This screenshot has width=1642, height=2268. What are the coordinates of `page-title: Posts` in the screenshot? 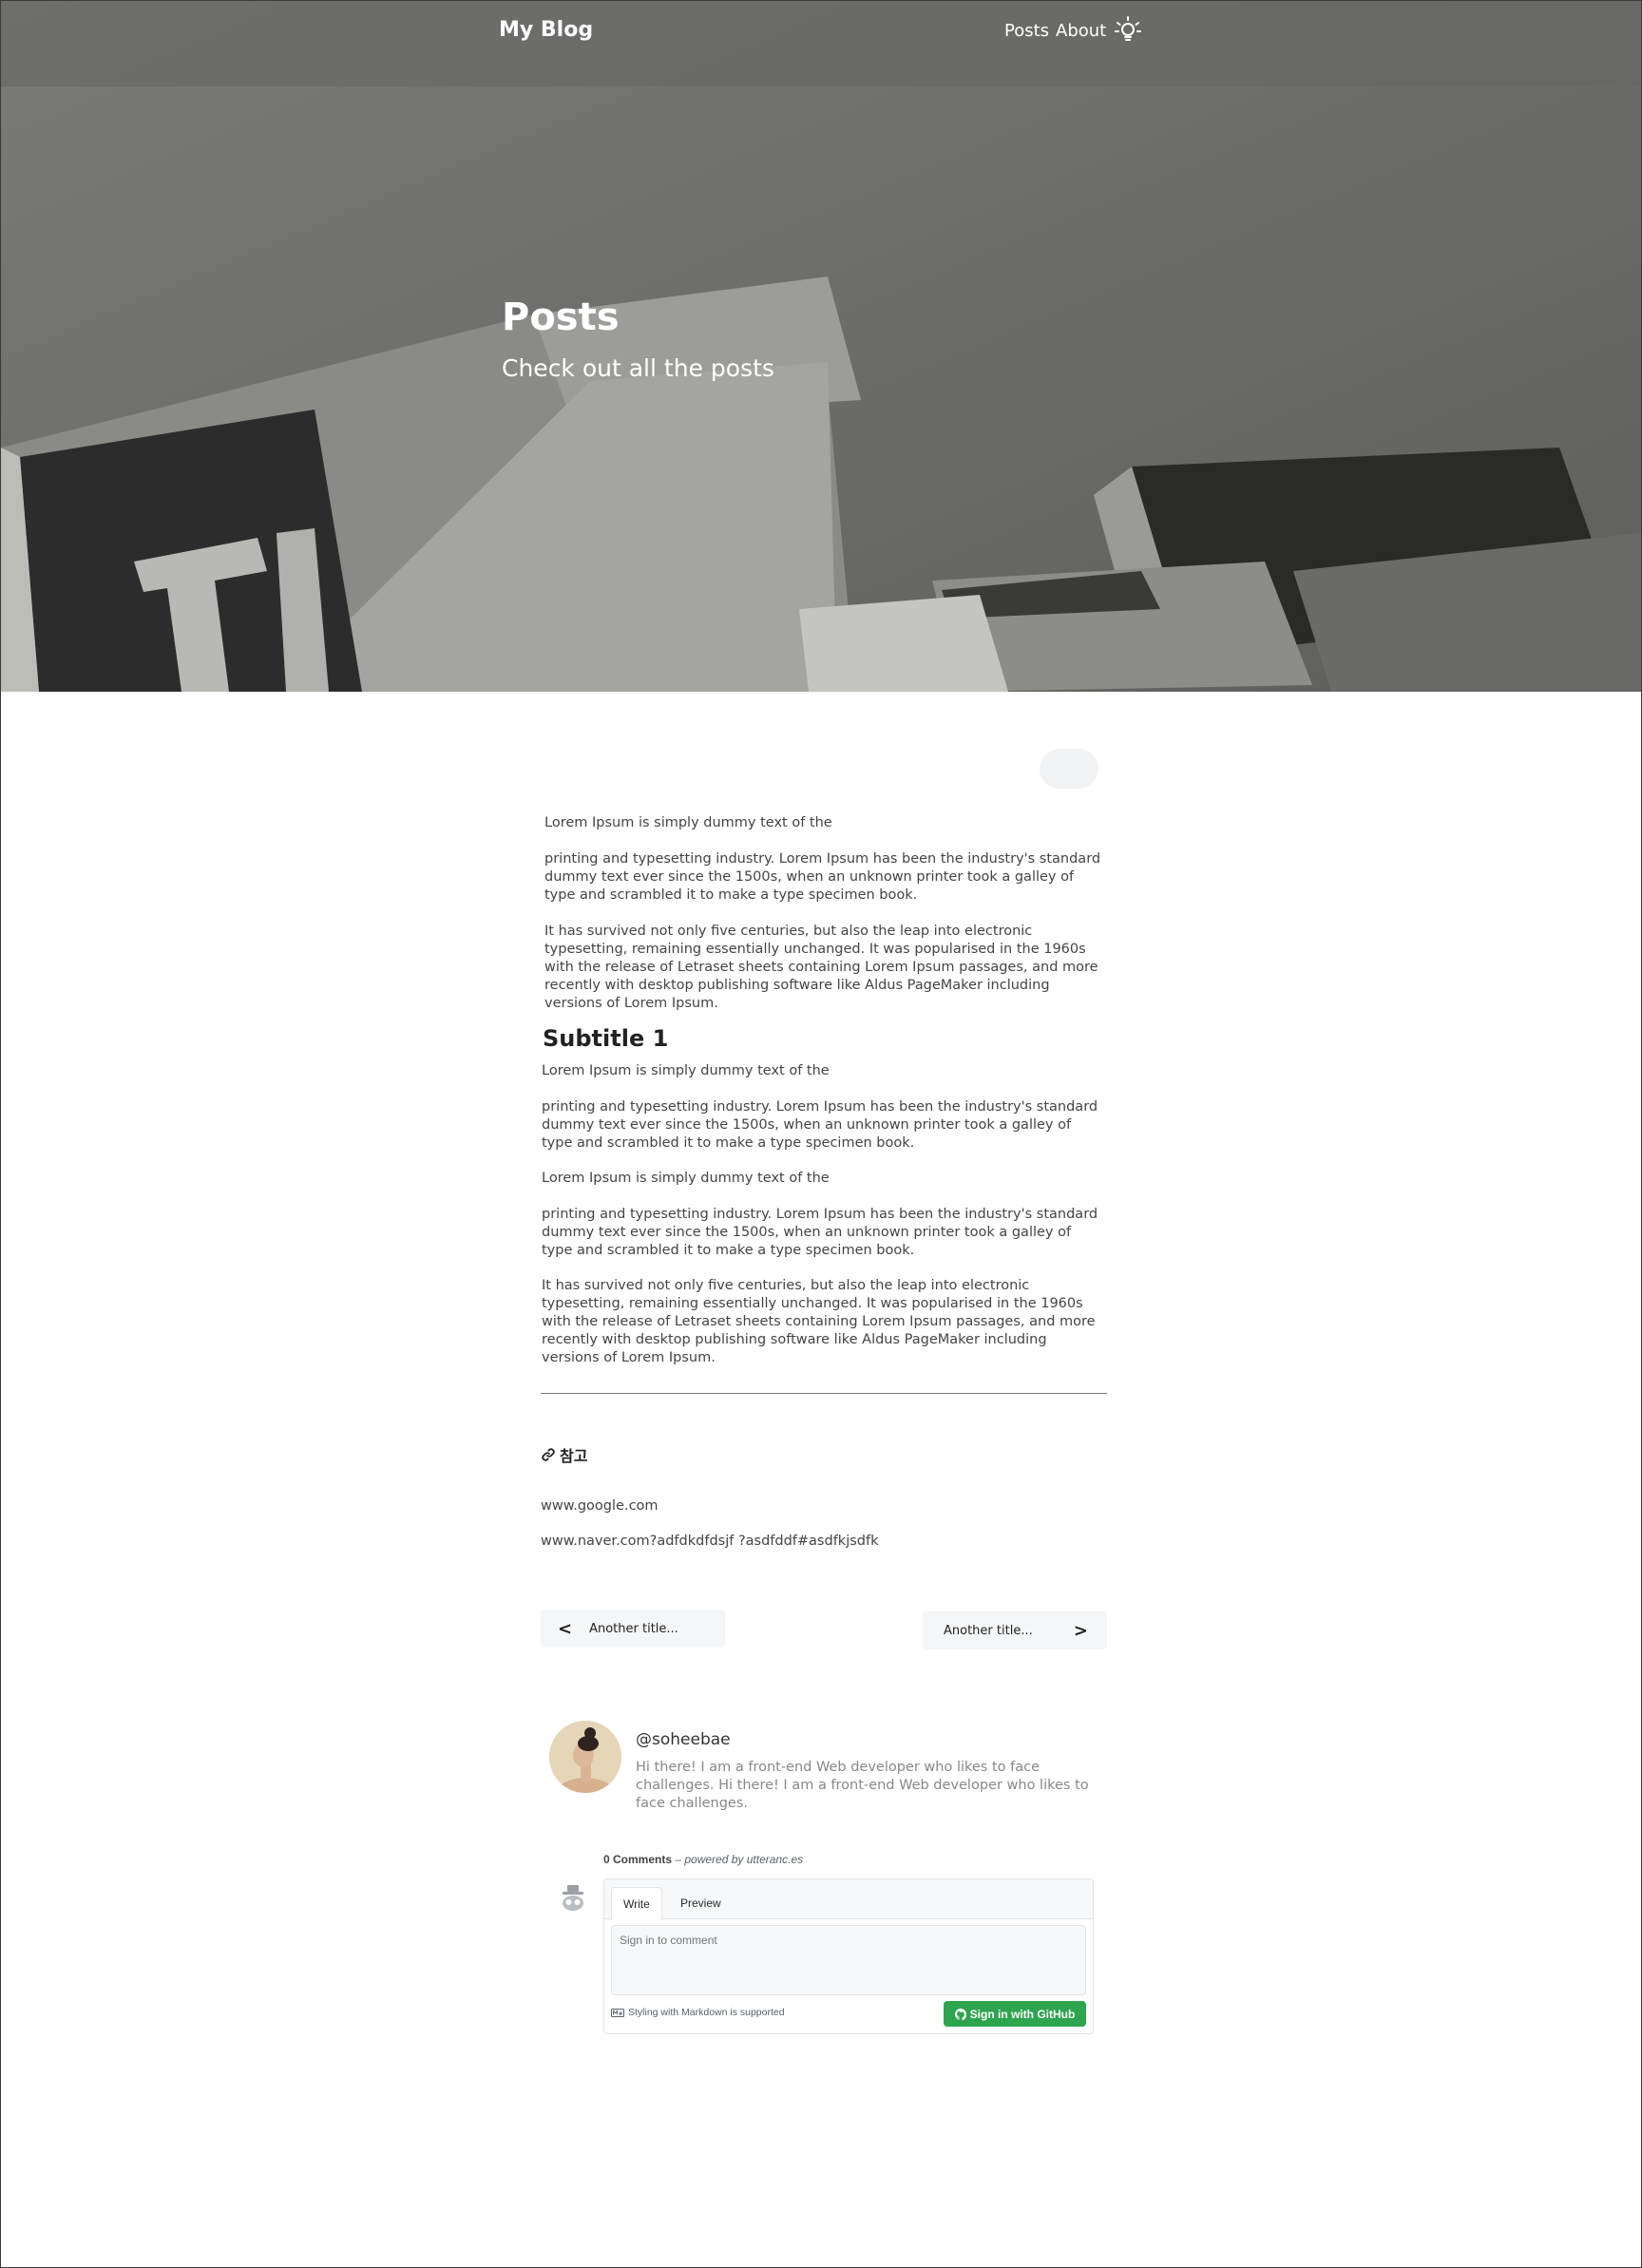 It's located at (561, 317).